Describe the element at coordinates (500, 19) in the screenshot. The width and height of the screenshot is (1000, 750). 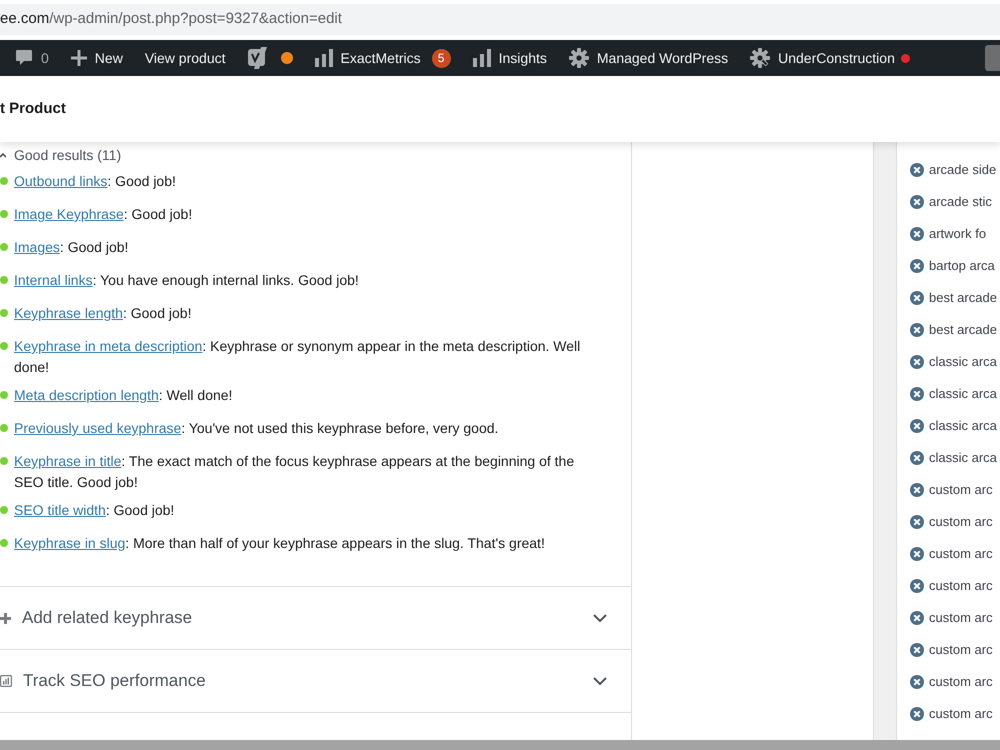
I see `address-field: ee.com/wp-admin/post.php?post=9327&action=edit` at that location.